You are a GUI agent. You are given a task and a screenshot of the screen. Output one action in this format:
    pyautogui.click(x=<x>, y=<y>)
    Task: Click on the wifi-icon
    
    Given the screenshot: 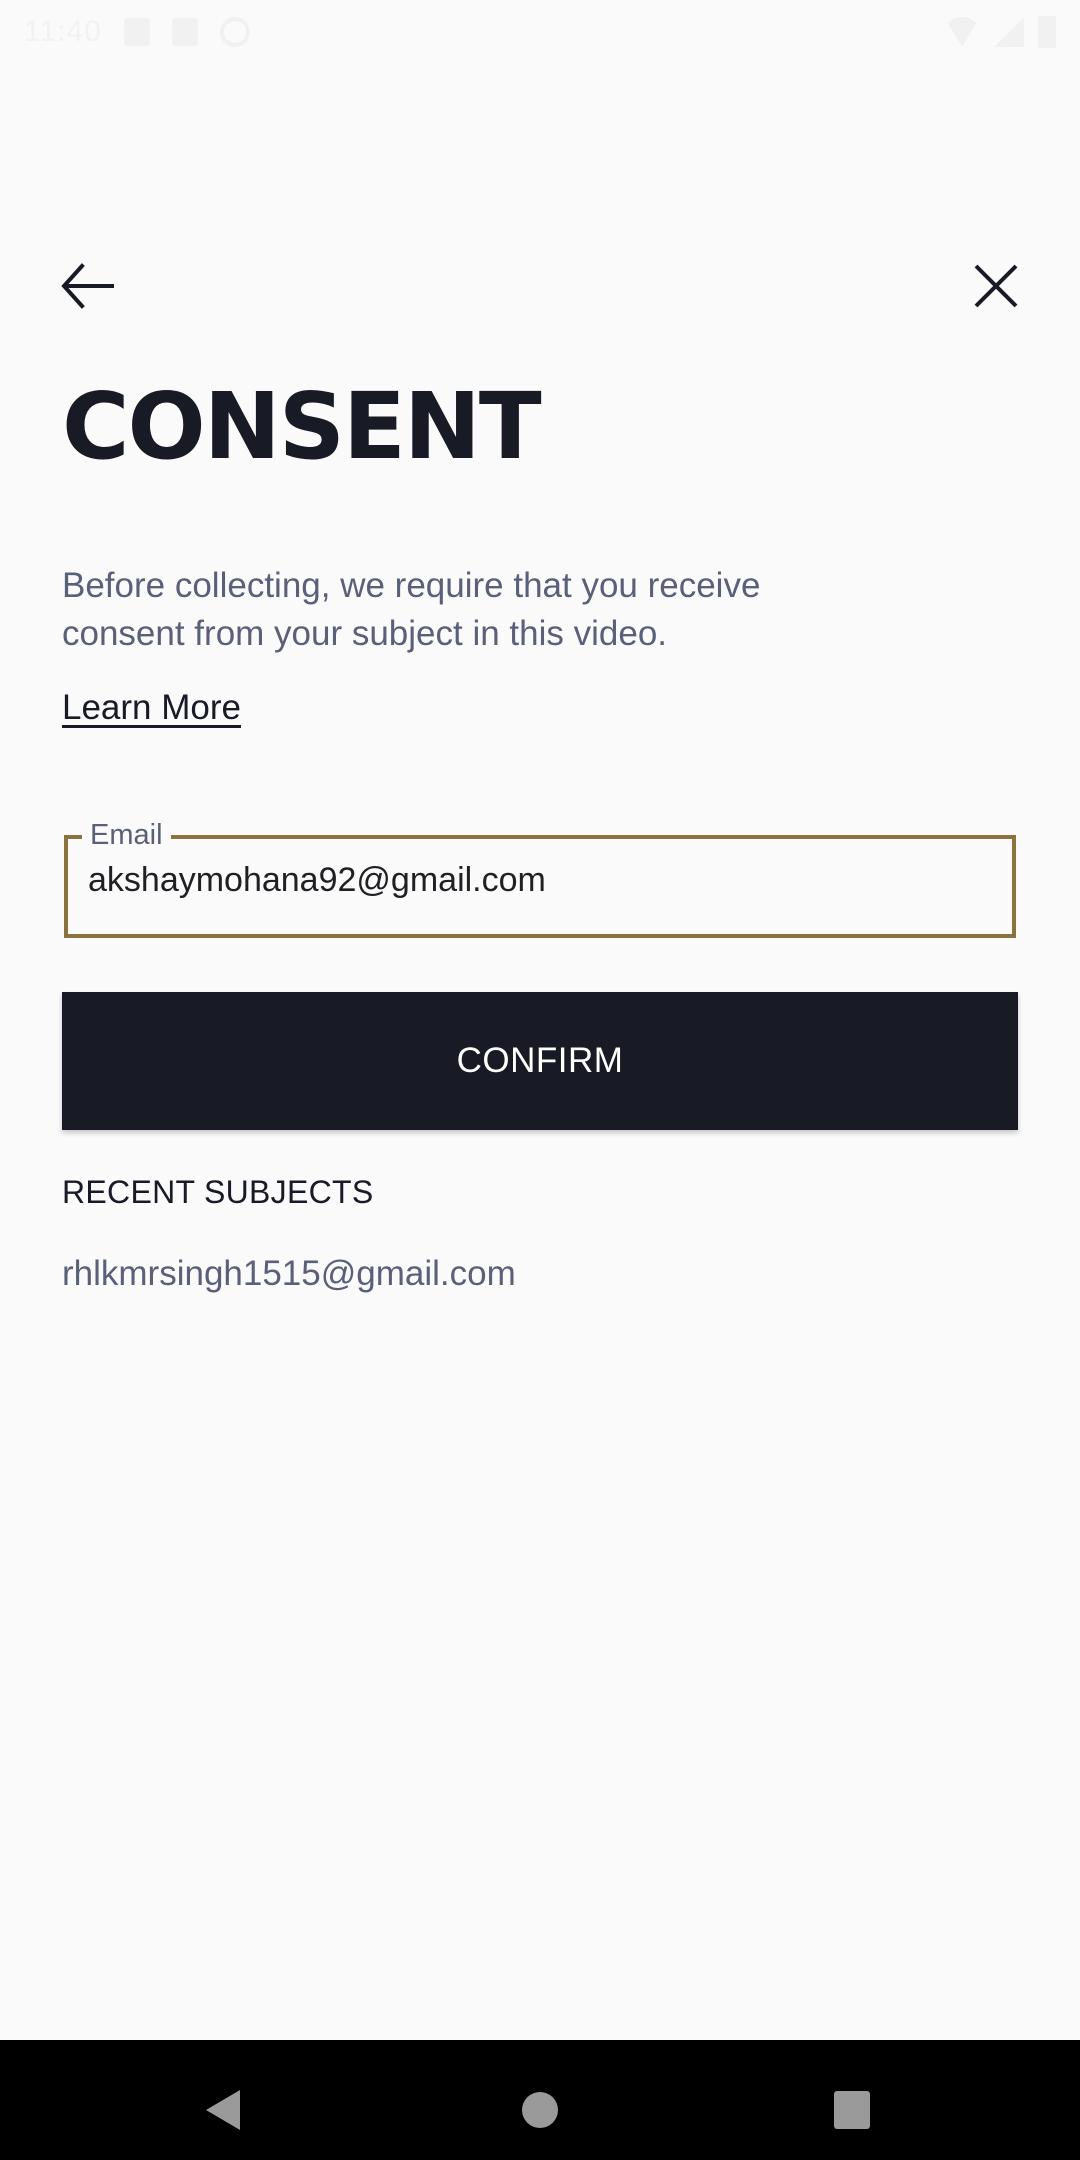 What is the action you would take?
    pyautogui.click(x=962, y=31)
    